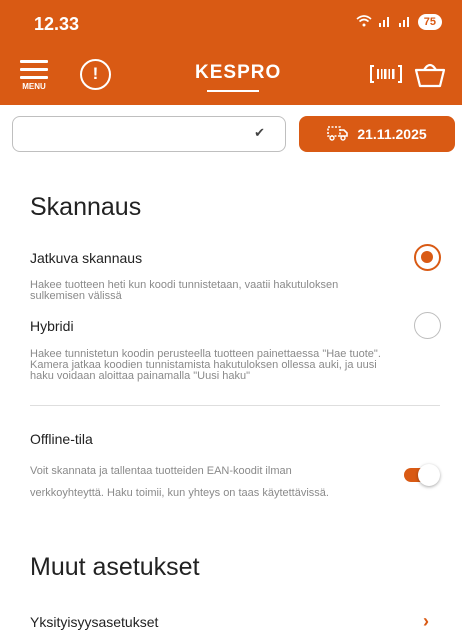  I want to click on signal-icon, so click(385, 22).